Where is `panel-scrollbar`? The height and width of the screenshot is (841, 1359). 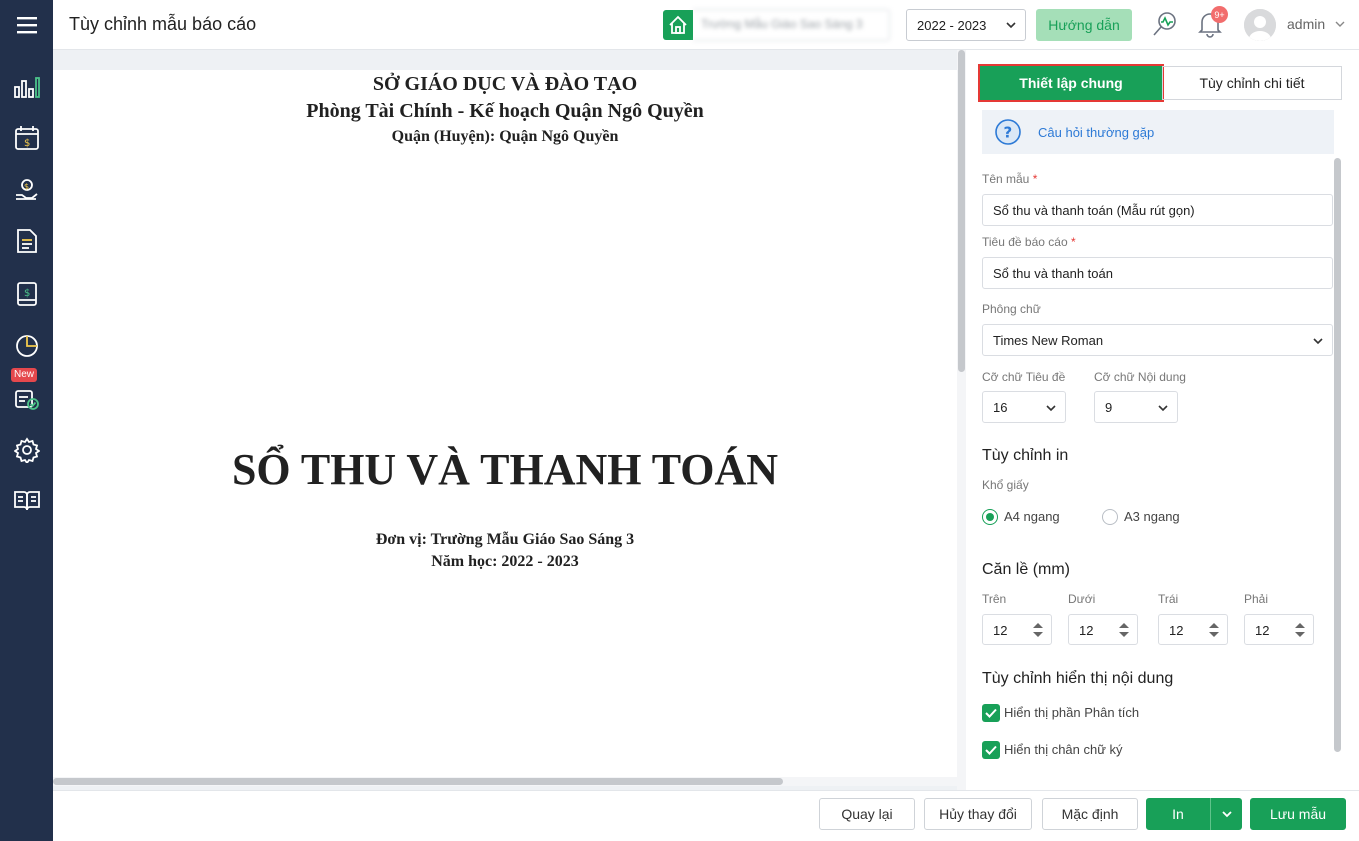
panel-scrollbar is located at coordinates (1338, 464).